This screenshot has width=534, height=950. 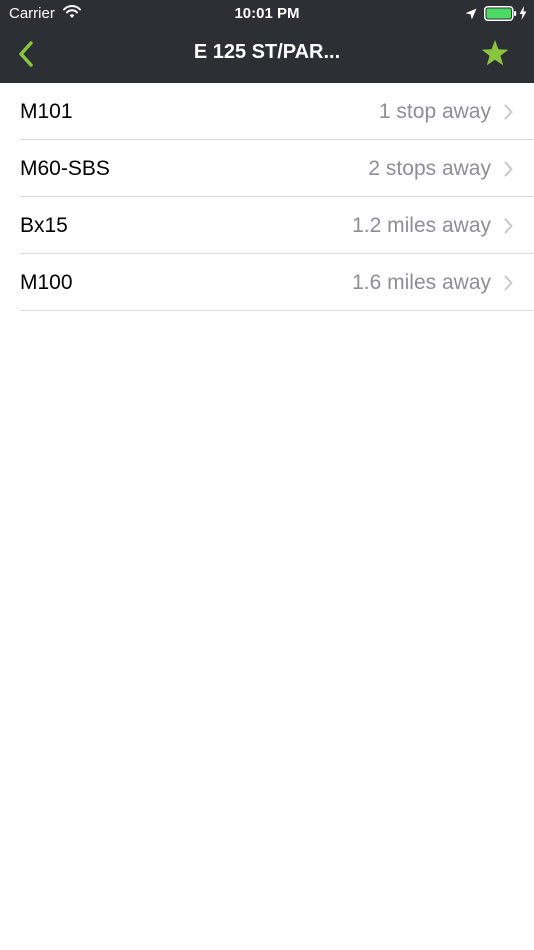 What do you see at coordinates (46, 282) in the screenshot?
I see `route-name: M100` at bounding box center [46, 282].